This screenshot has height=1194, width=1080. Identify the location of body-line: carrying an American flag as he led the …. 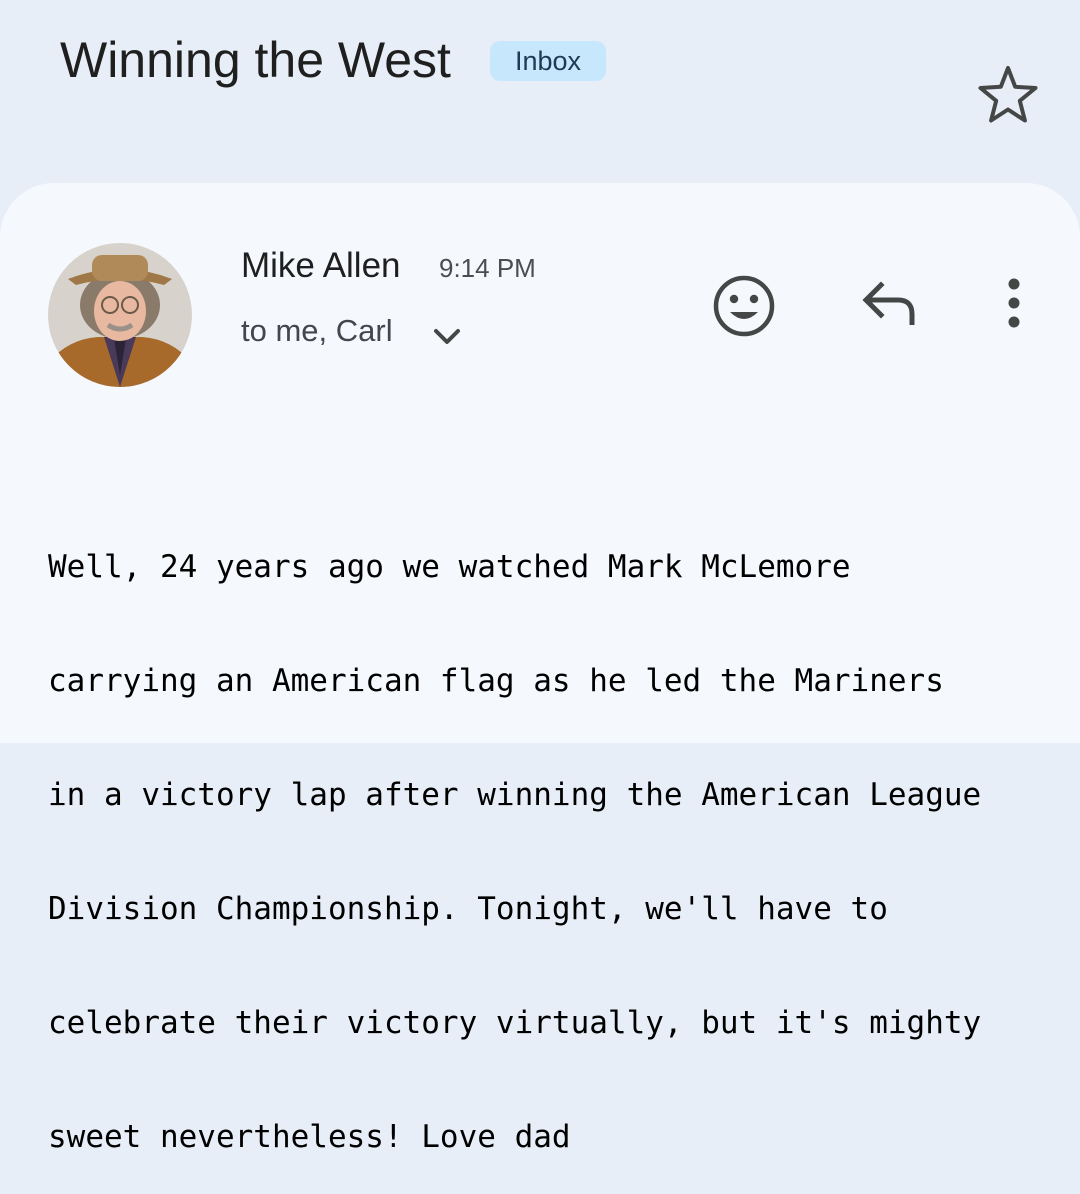
(496, 681).